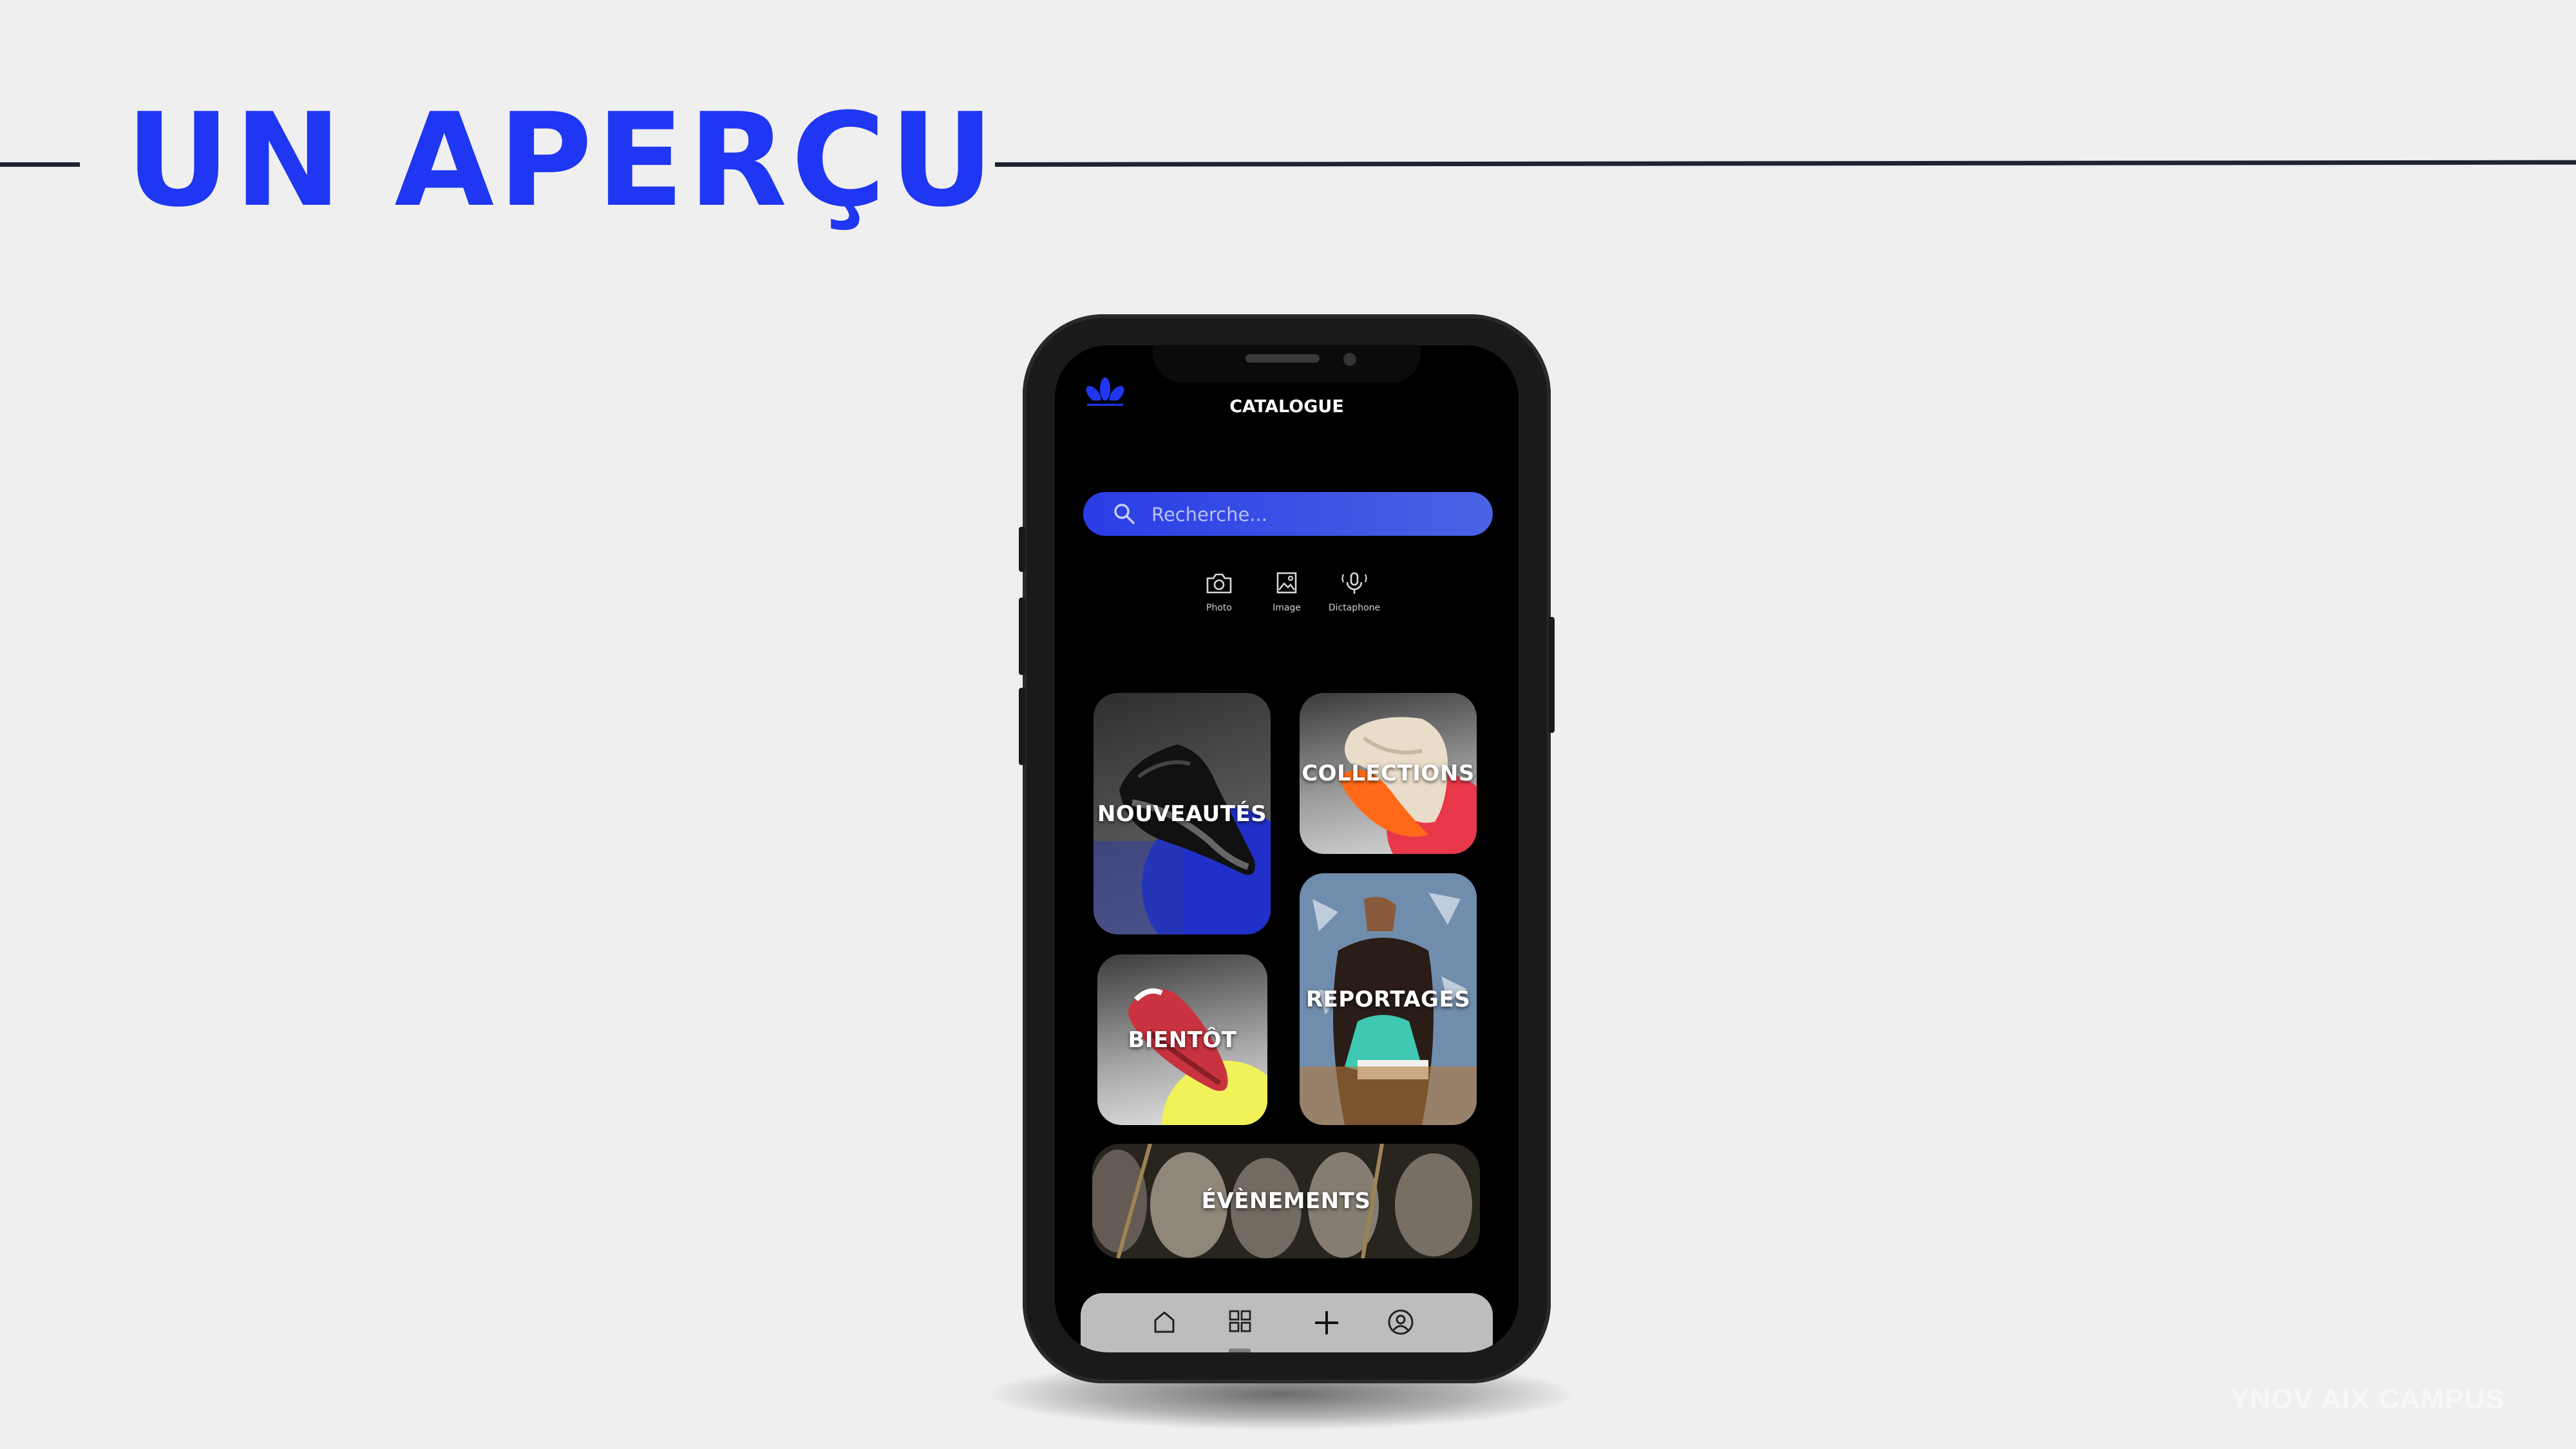 This screenshot has width=2576, height=1449. I want to click on search-bar, so click(1288, 514).